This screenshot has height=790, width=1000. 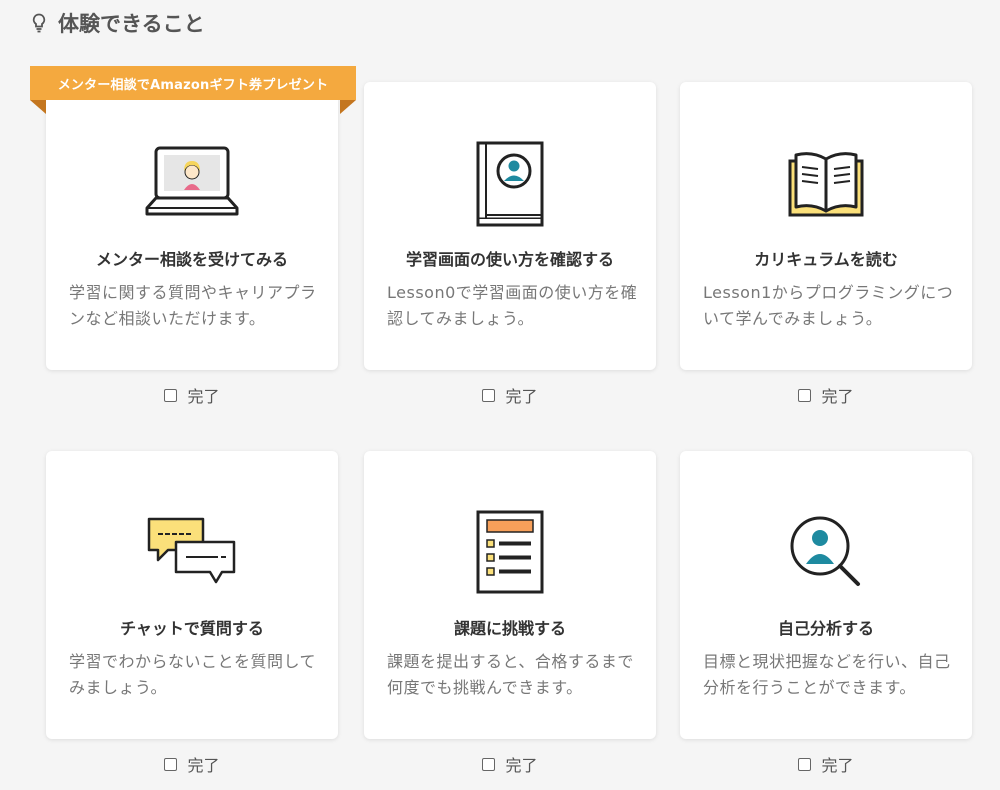 What do you see at coordinates (192, 552) in the screenshot?
I see `chat-bubbles-icon` at bounding box center [192, 552].